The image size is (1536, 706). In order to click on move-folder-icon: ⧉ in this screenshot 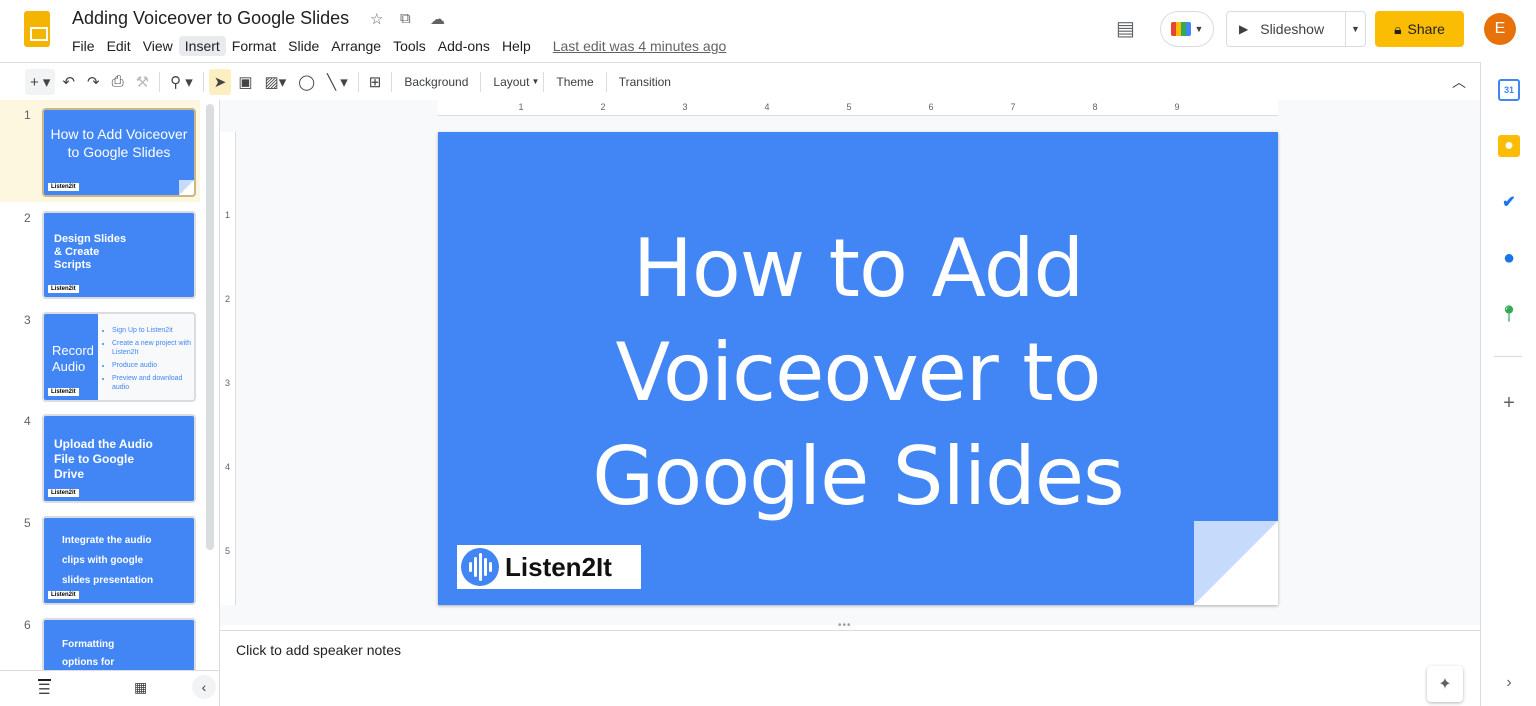, I will do `click(405, 18)`.